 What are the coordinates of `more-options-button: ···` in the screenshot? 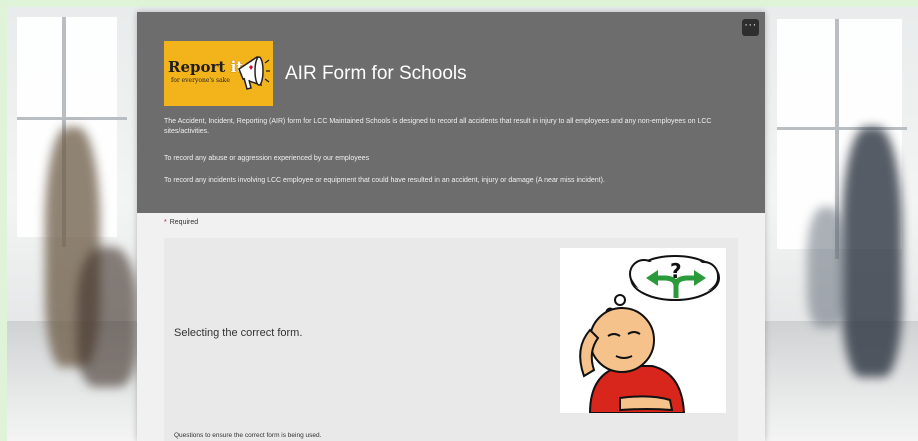 It's located at (750, 27).